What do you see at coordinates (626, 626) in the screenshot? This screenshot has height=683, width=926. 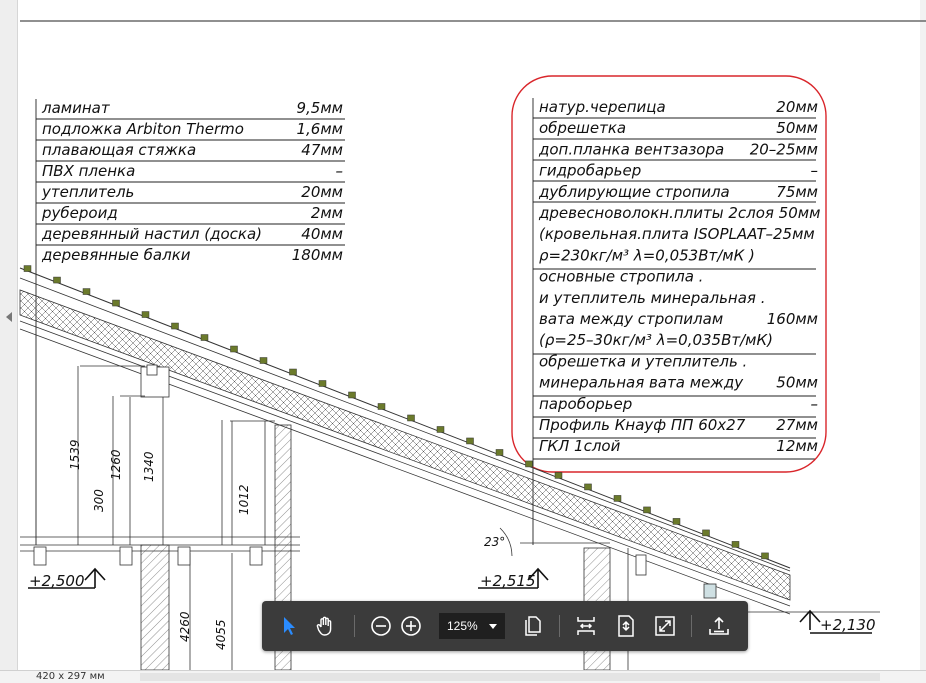 I see `fit-page-button` at bounding box center [626, 626].